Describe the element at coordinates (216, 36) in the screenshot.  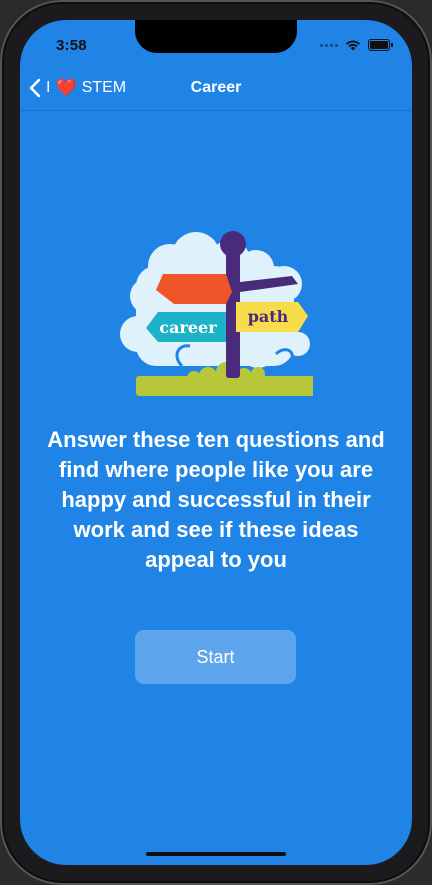
I see `notch` at that location.